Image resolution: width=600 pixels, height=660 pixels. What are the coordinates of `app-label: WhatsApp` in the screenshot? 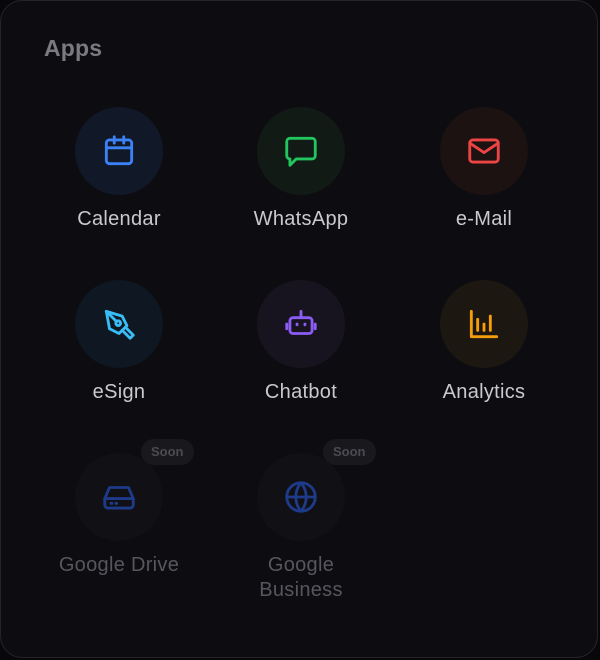 It's located at (301, 219).